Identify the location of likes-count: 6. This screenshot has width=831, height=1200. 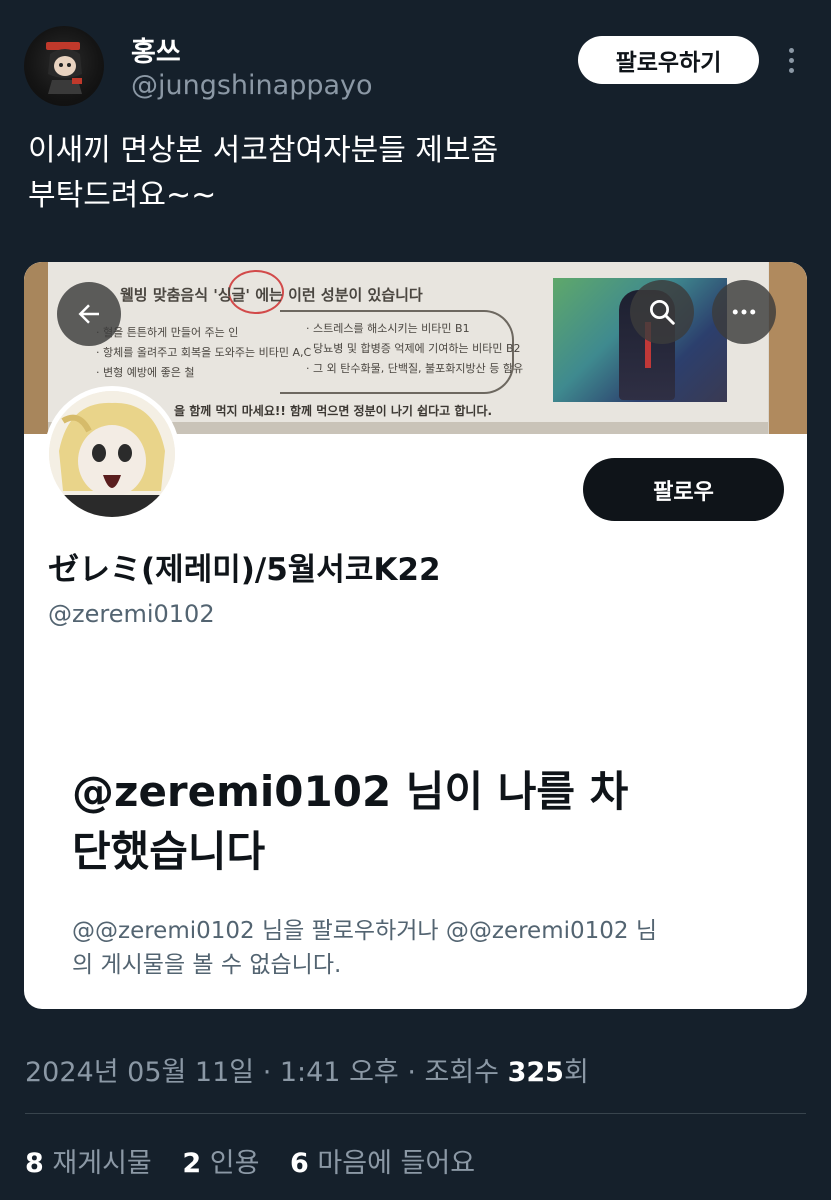
(299, 1163).